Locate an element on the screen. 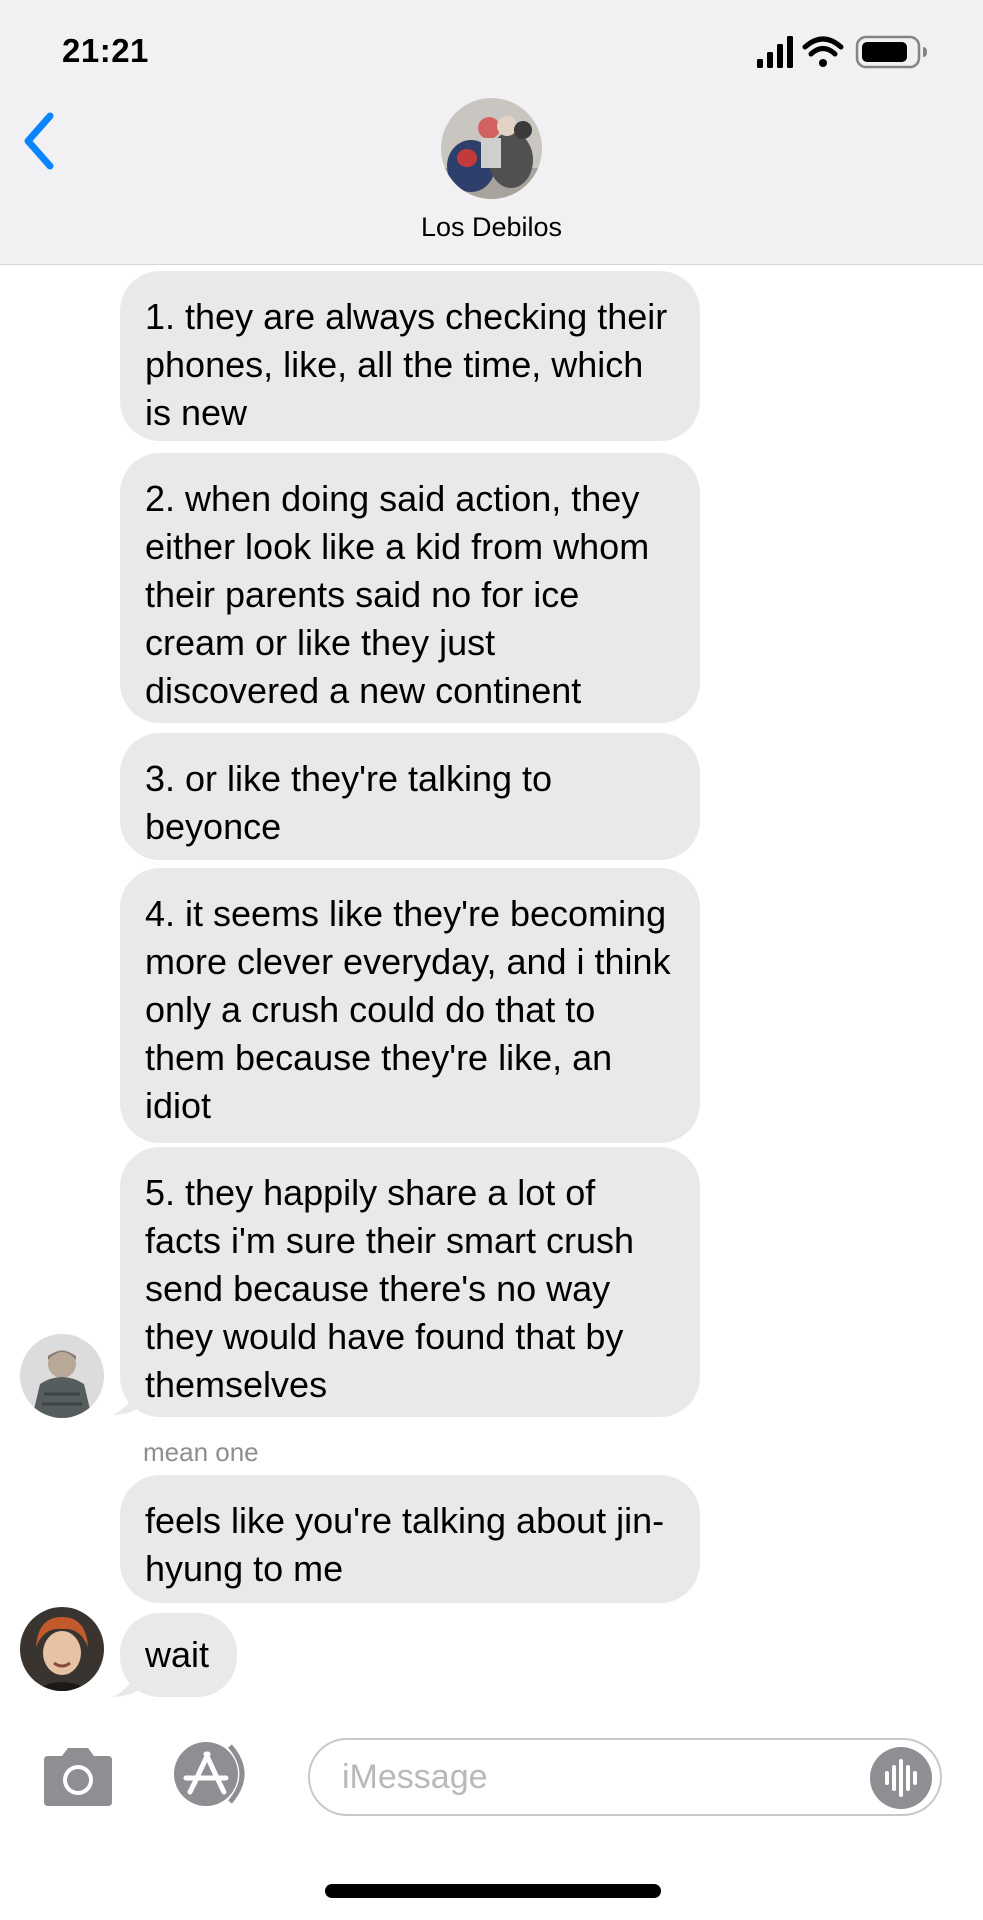 This screenshot has width=983, height=1920. wifi-icon is located at coordinates (823, 51).